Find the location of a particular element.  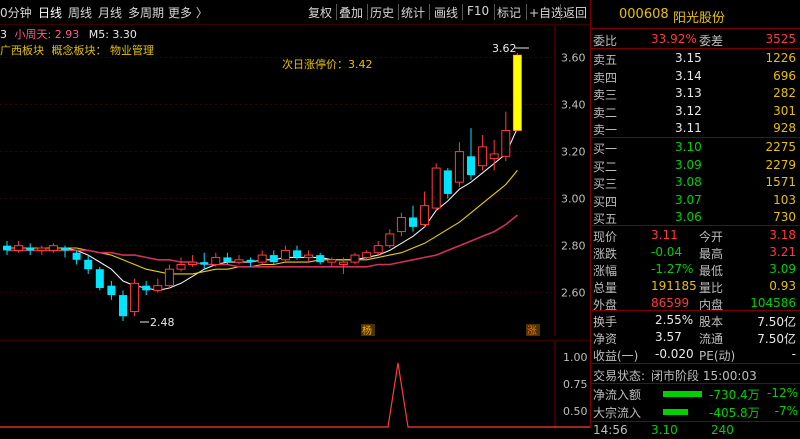

tab-daily: 日线 is located at coordinates (50, 12).